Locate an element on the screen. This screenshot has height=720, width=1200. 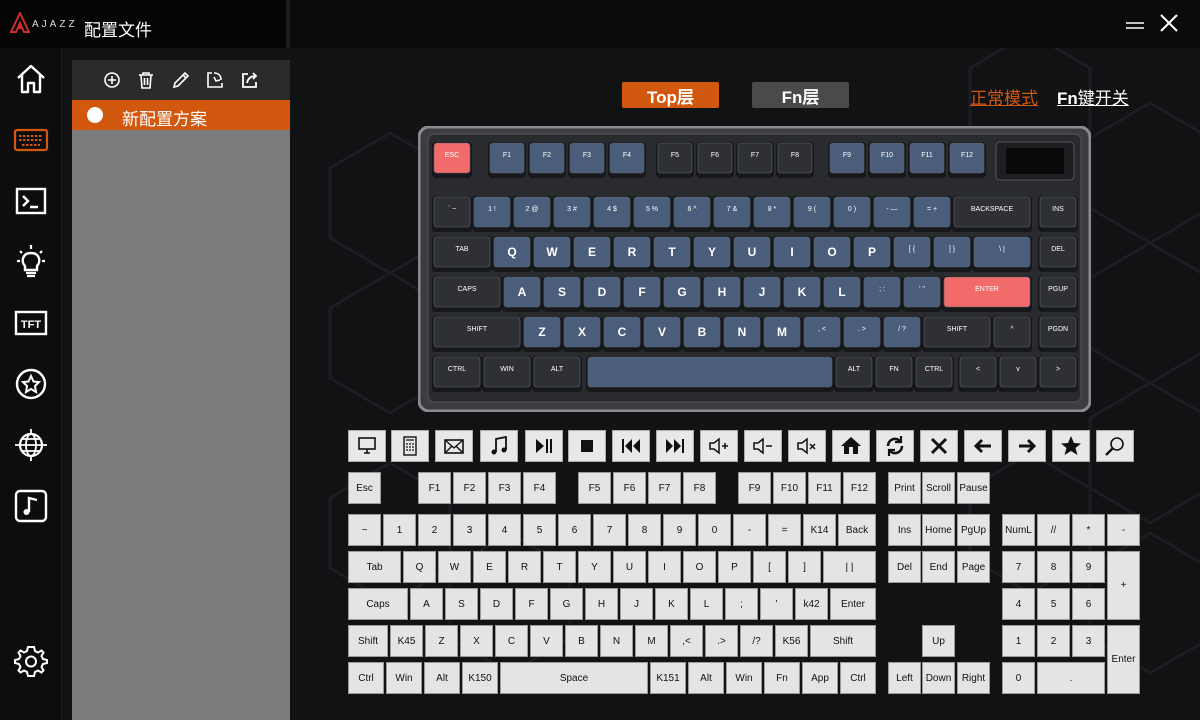
vkey-tab-14: Del is located at coordinates (904, 567).